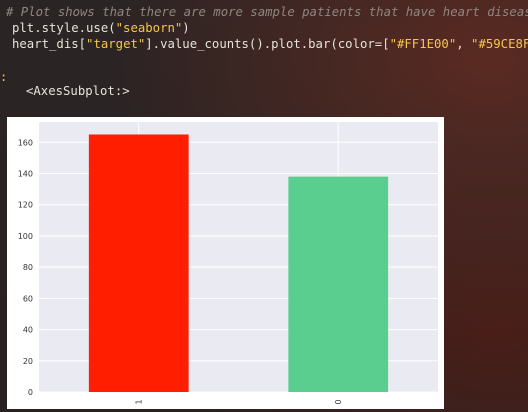  Describe the element at coordinates (25, 142) in the screenshot. I see `y-tick-label: 160` at that location.